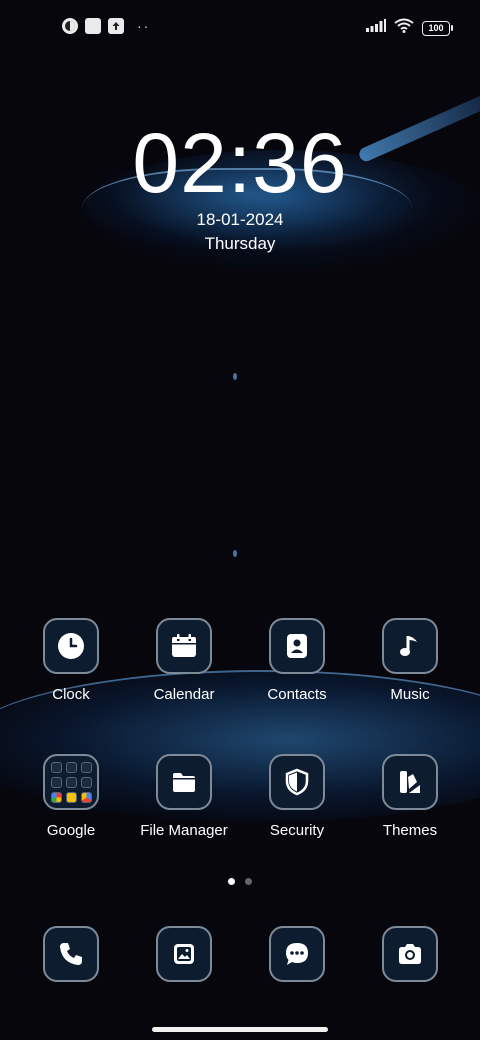  Describe the element at coordinates (184, 830) in the screenshot. I see `app-label: File Manager` at that location.